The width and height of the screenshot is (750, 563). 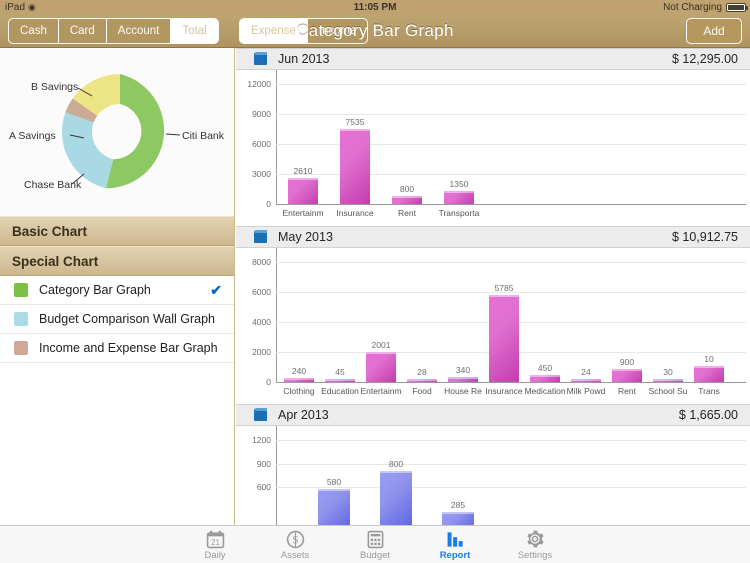 What do you see at coordinates (708, 415) in the screenshot?
I see `section-amount: $ 1,665.00` at bounding box center [708, 415].